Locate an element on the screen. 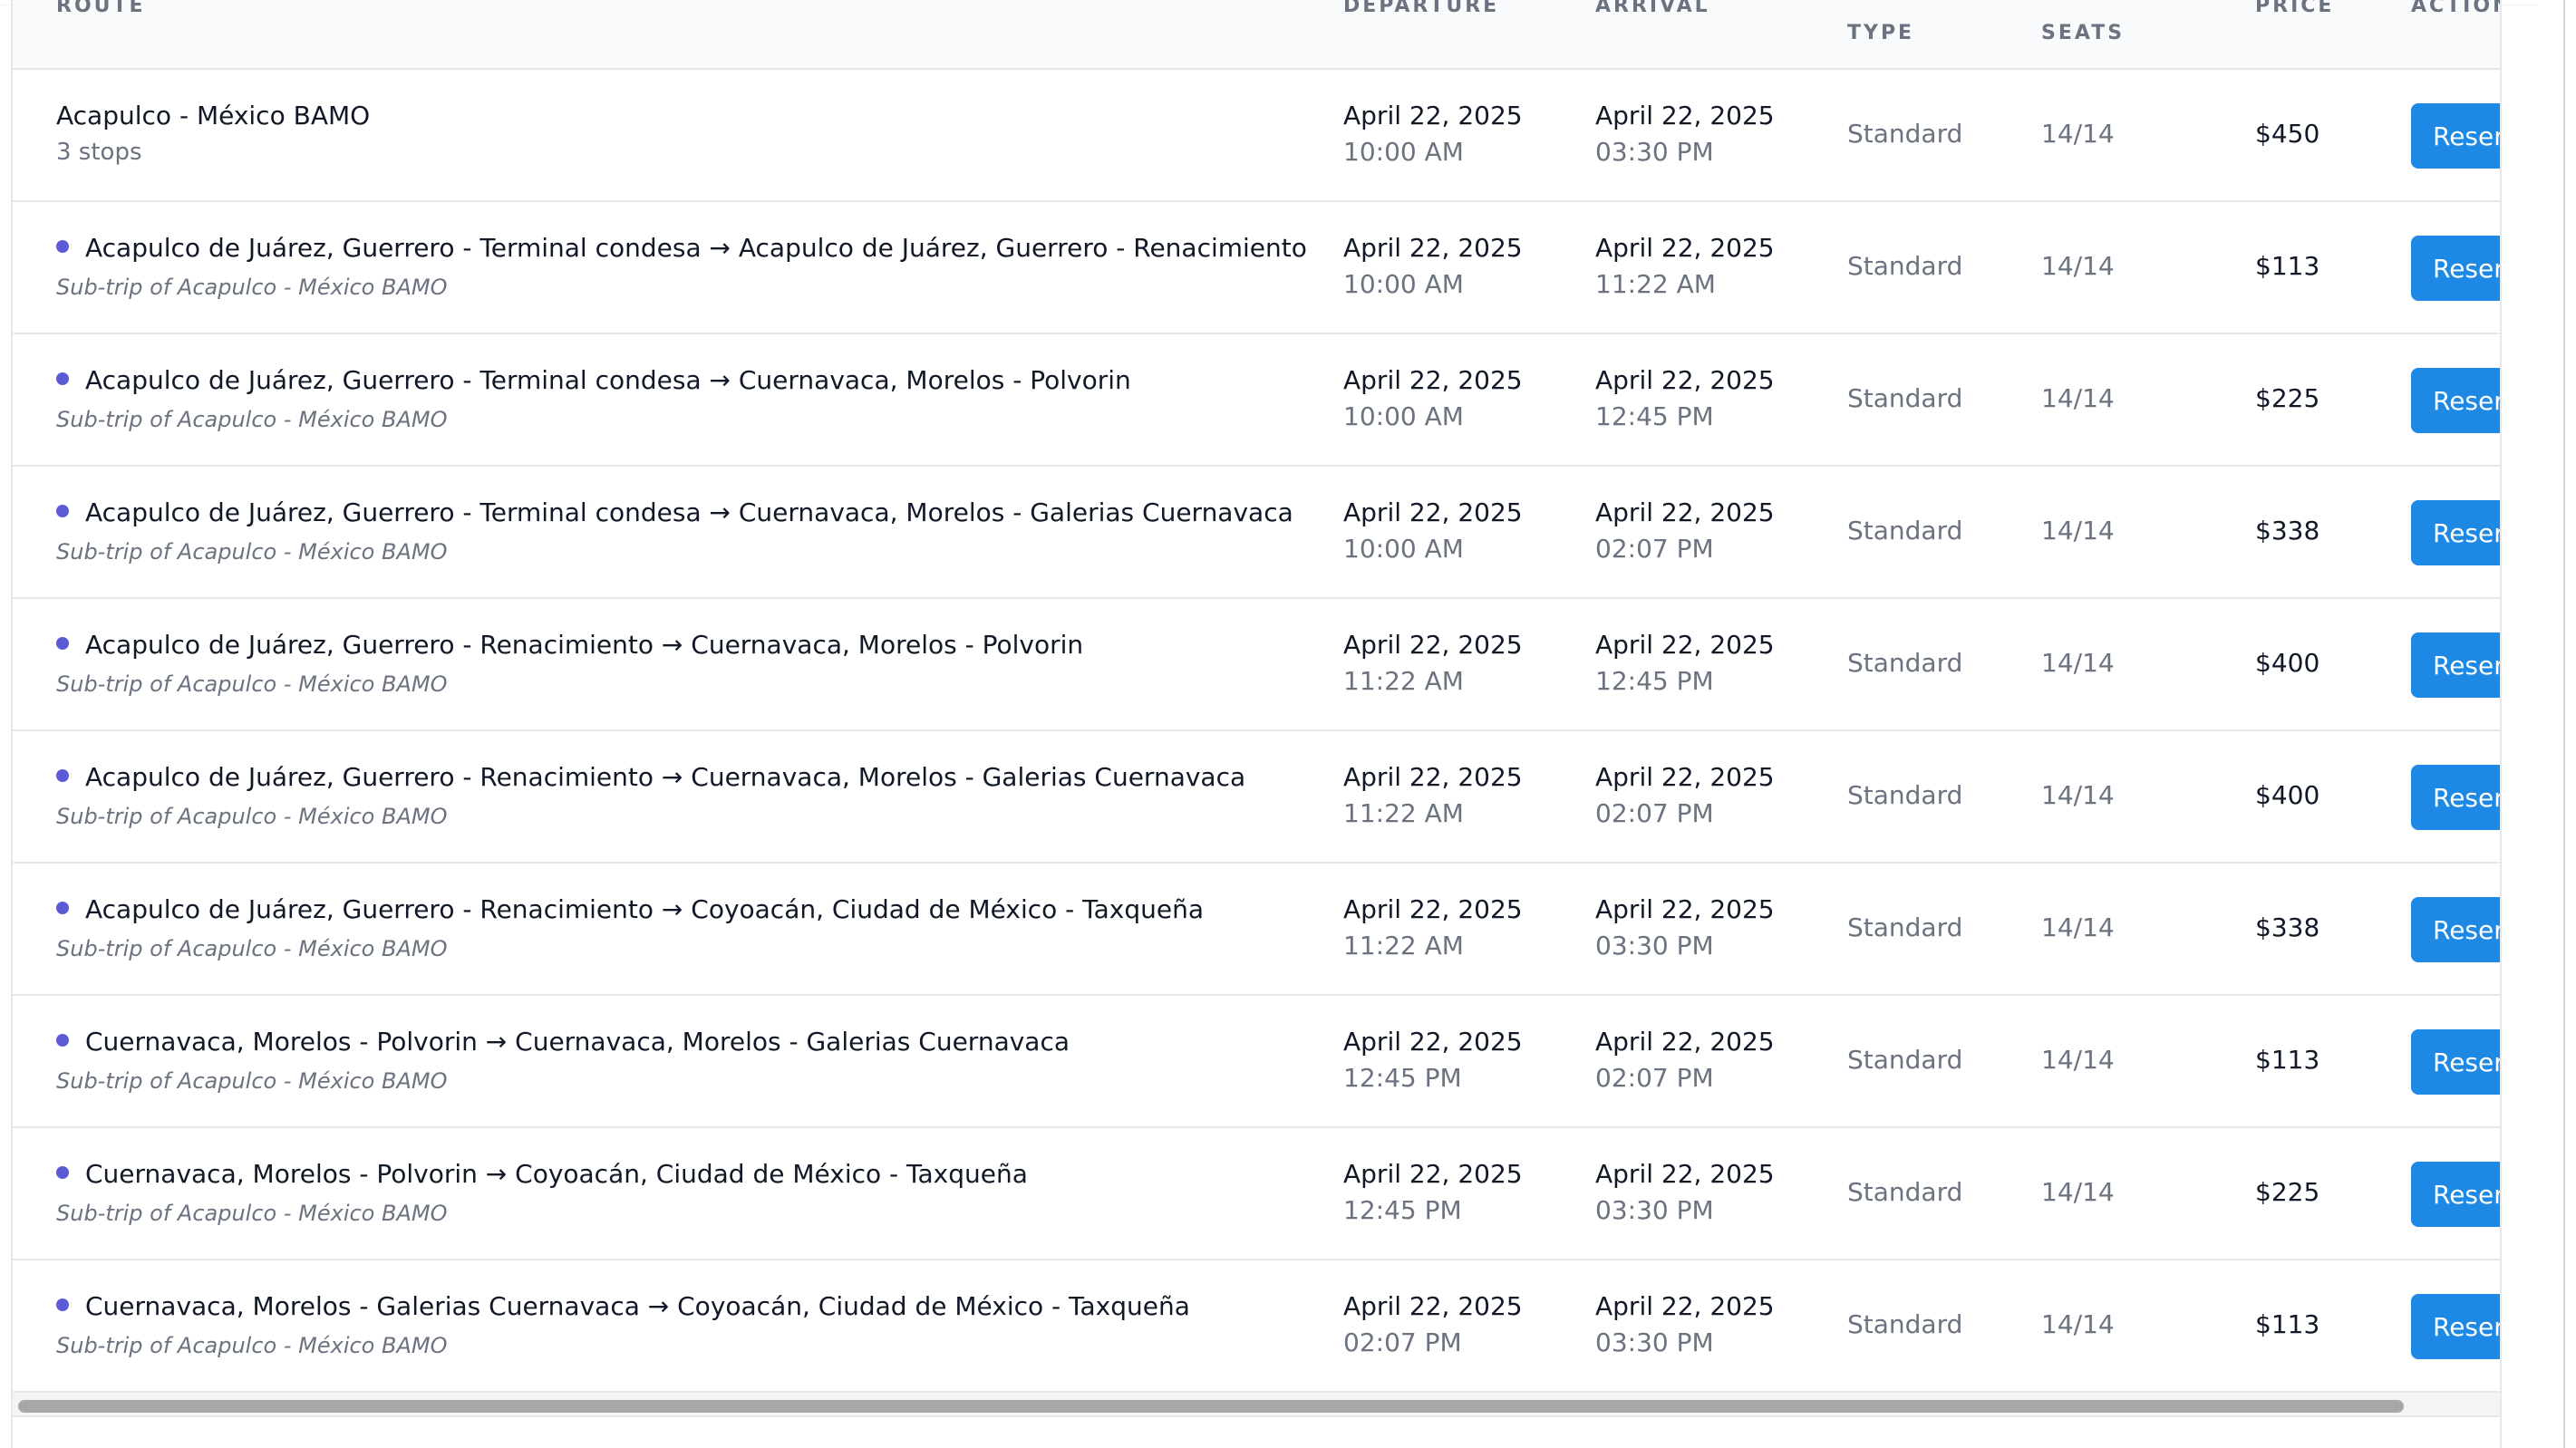 This screenshot has height=1448, width=2576. trip-price: $450 is located at coordinates (2287, 134).